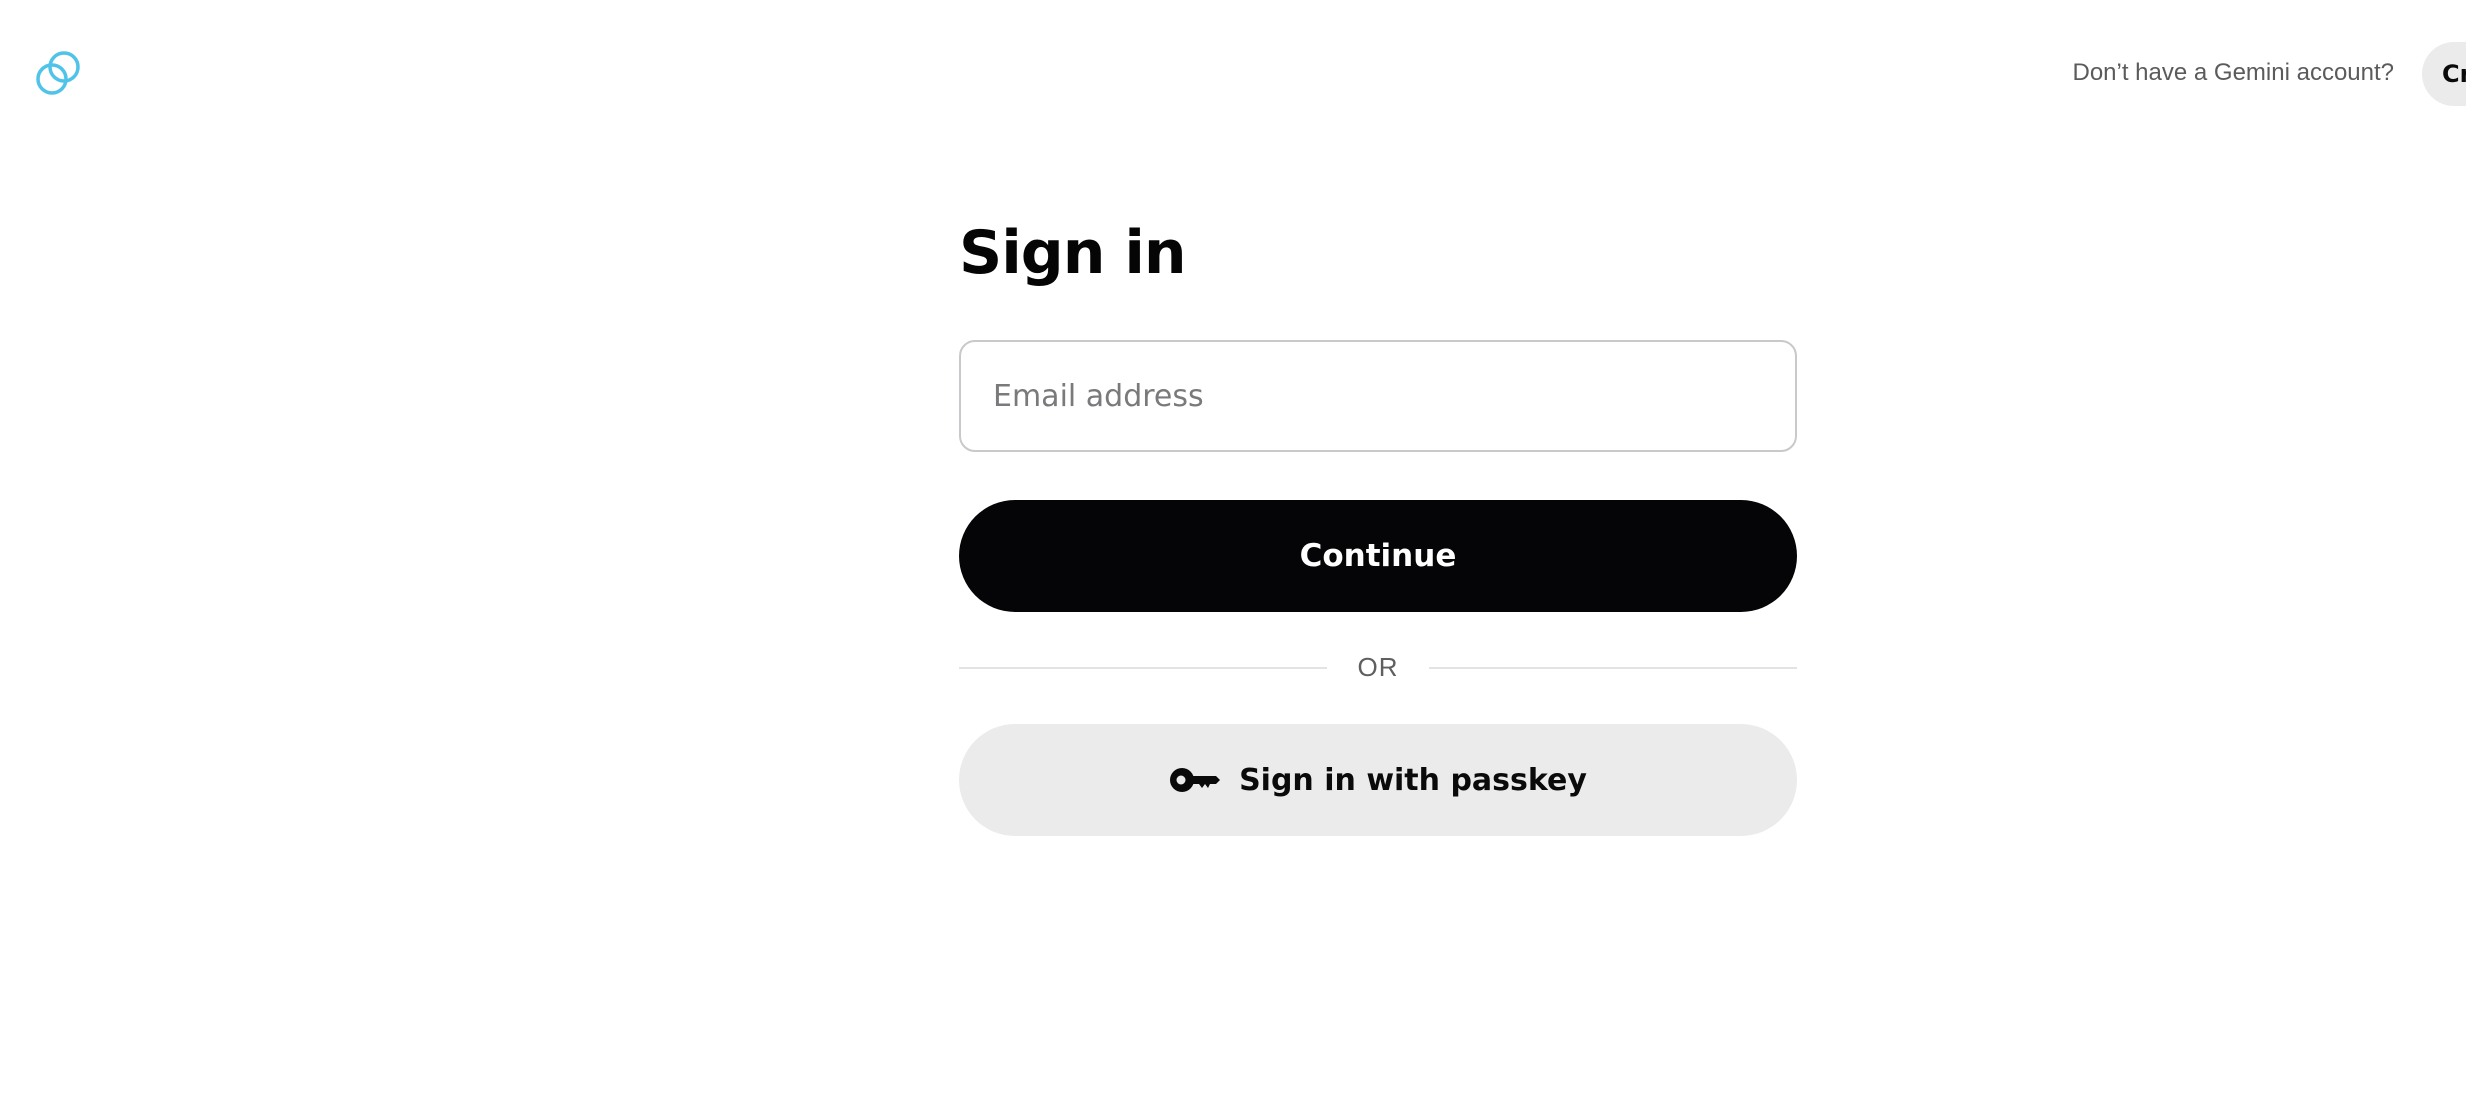 The width and height of the screenshot is (2466, 1120). What do you see at coordinates (1378, 667) in the screenshot?
I see `or-divider: OR` at bounding box center [1378, 667].